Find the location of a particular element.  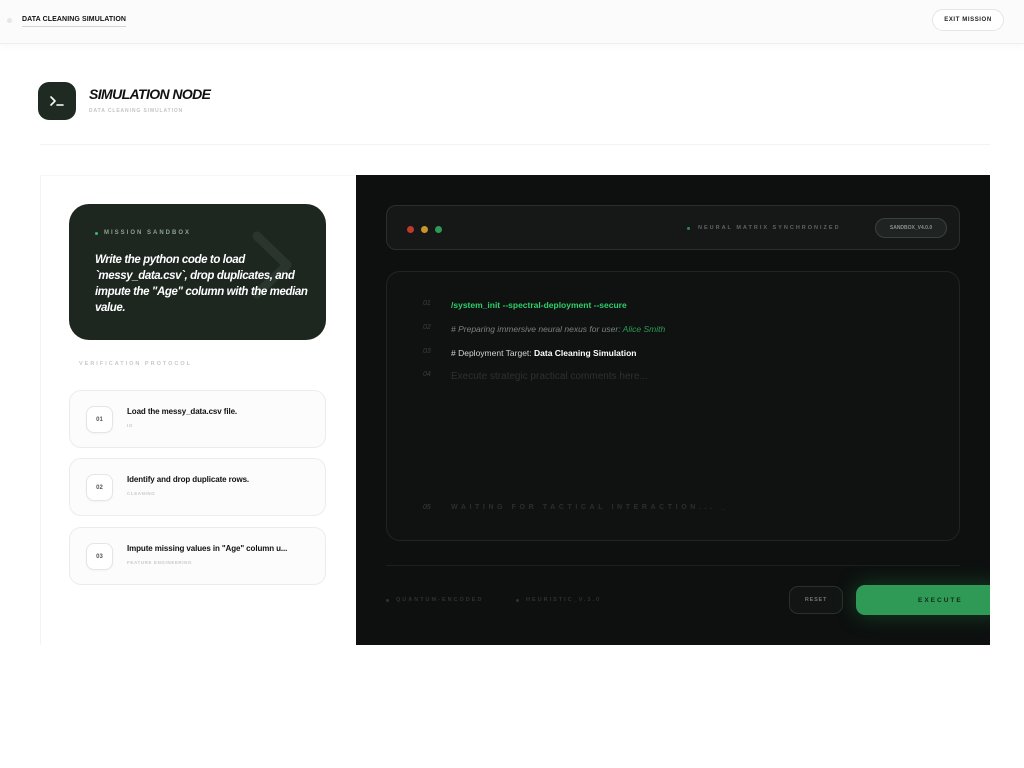

footer-divider is located at coordinates (673, 565).